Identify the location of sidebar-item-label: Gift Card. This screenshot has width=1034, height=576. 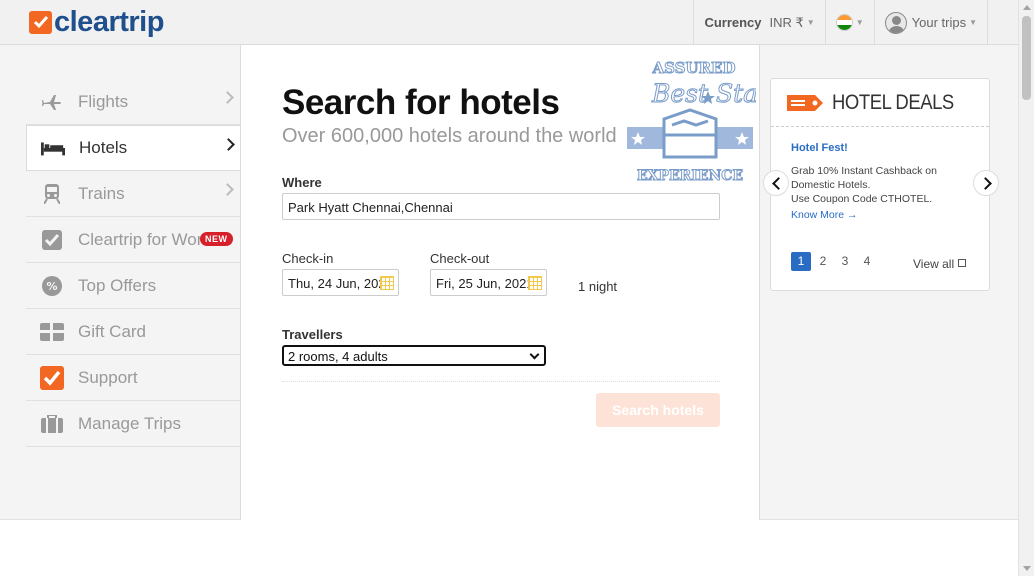
(112, 331).